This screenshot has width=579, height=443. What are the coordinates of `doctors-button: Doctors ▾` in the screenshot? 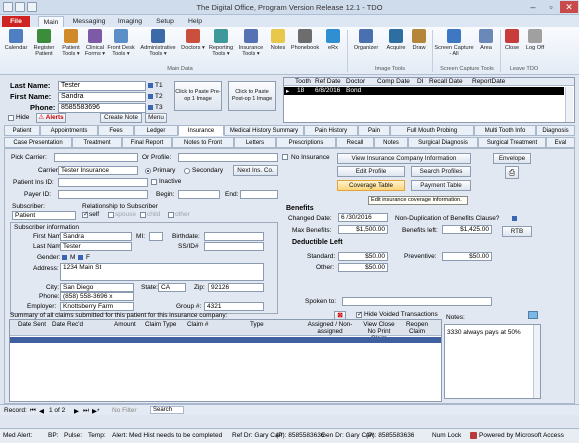 It's located at (193, 40).